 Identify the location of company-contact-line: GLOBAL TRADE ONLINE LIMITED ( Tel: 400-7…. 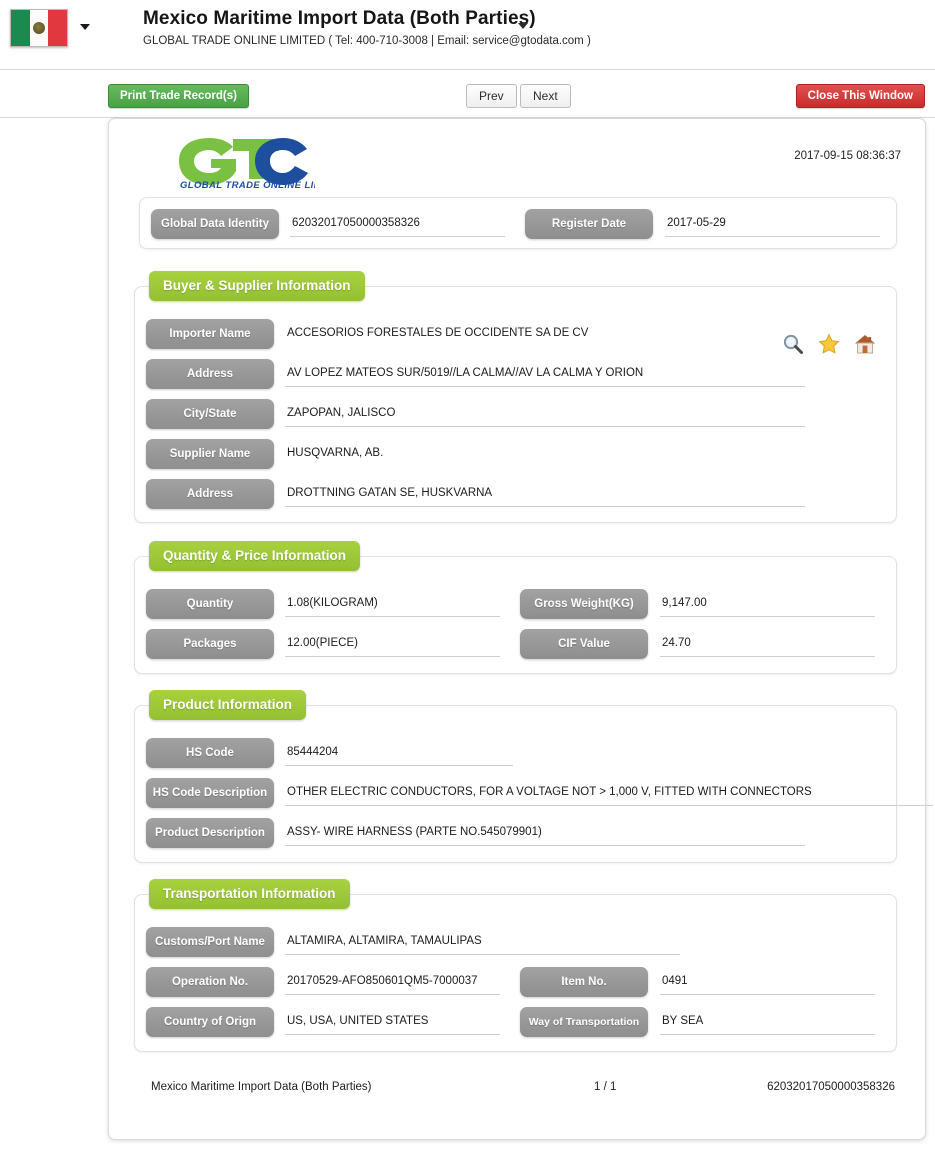
(367, 41).